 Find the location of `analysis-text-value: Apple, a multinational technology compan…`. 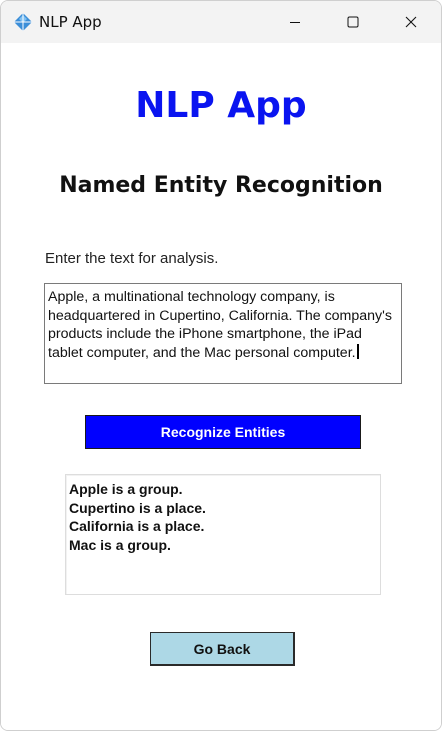

analysis-text-value: Apple, a multinational technology compan… is located at coordinates (222, 325).